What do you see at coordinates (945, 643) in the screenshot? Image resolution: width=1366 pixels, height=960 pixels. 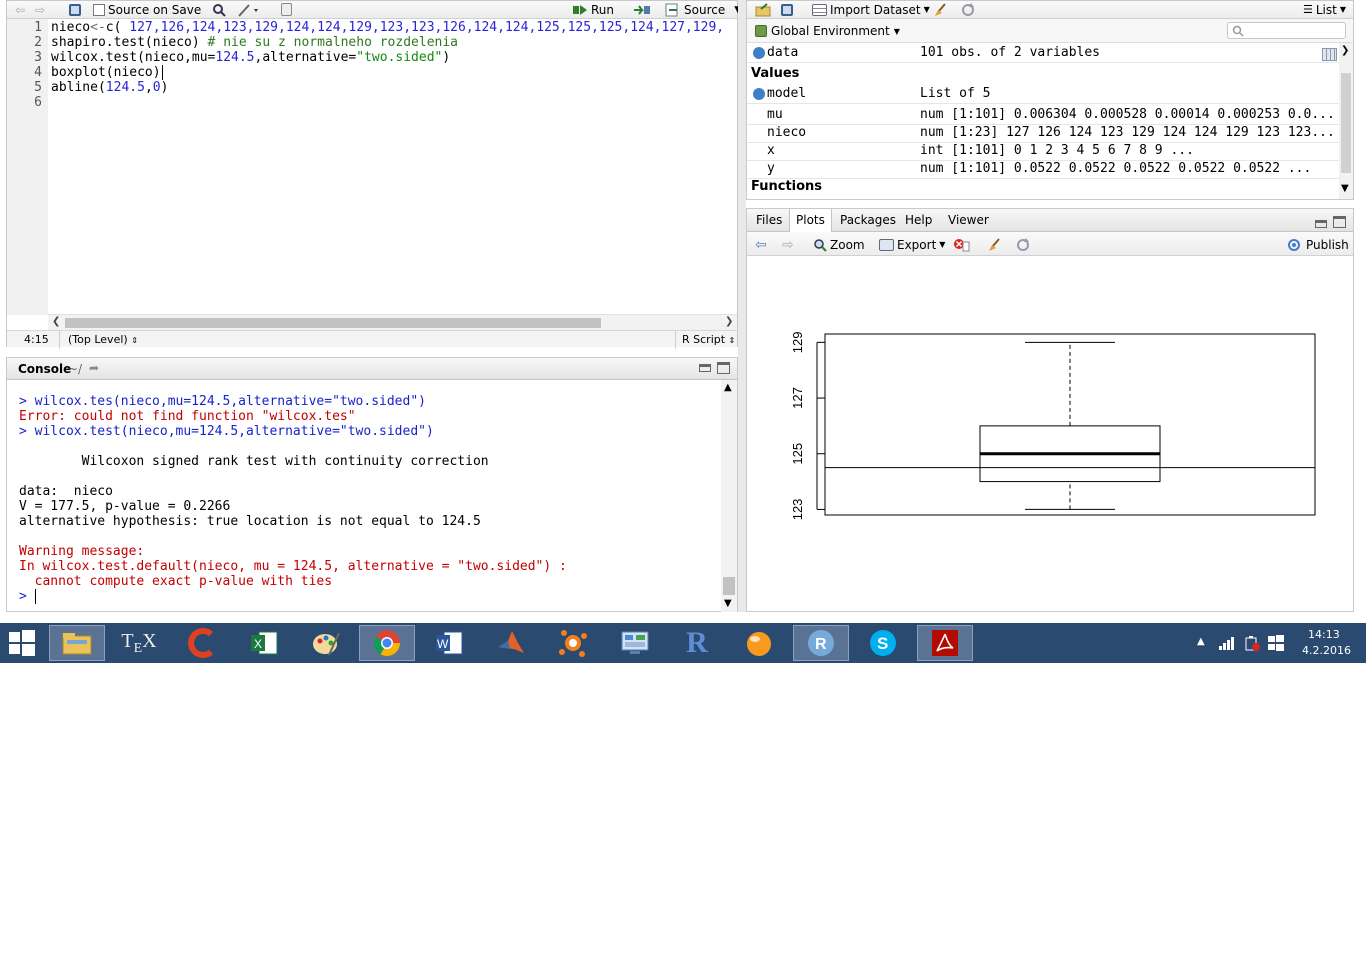 I see `acrobat-icon` at bounding box center [945, 643].